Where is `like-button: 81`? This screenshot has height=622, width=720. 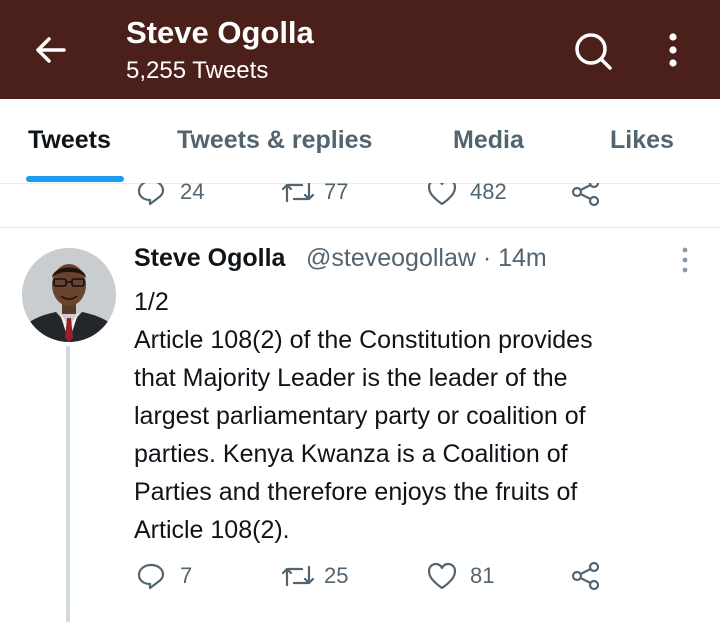
like-button: 81 is located at coordinates (460, 576).